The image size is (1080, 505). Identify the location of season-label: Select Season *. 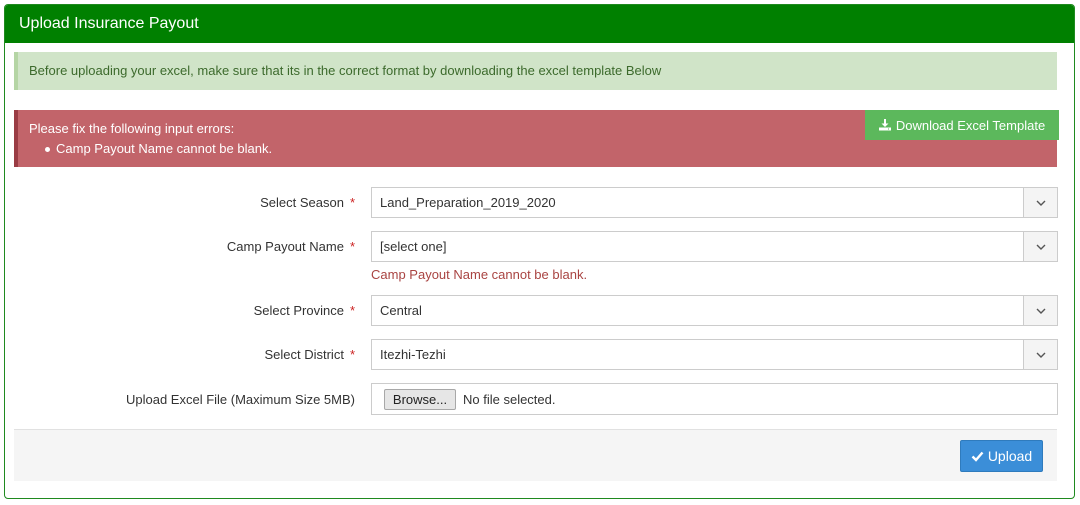
(190, 202).